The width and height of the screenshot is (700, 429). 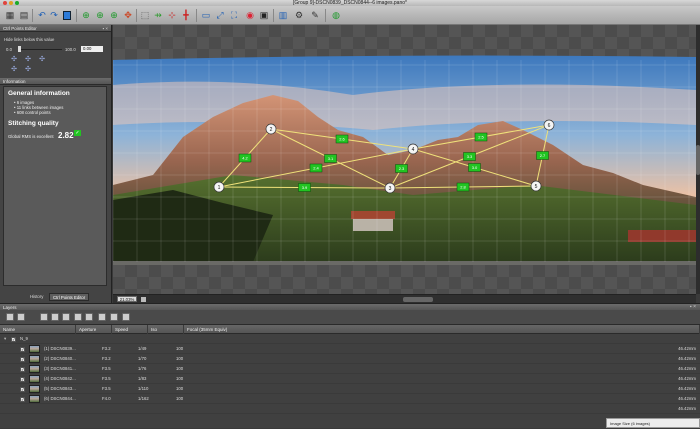 I want to click on viewport-horizontal-scrollbar: 21.03%, so click(x=404, y=298).